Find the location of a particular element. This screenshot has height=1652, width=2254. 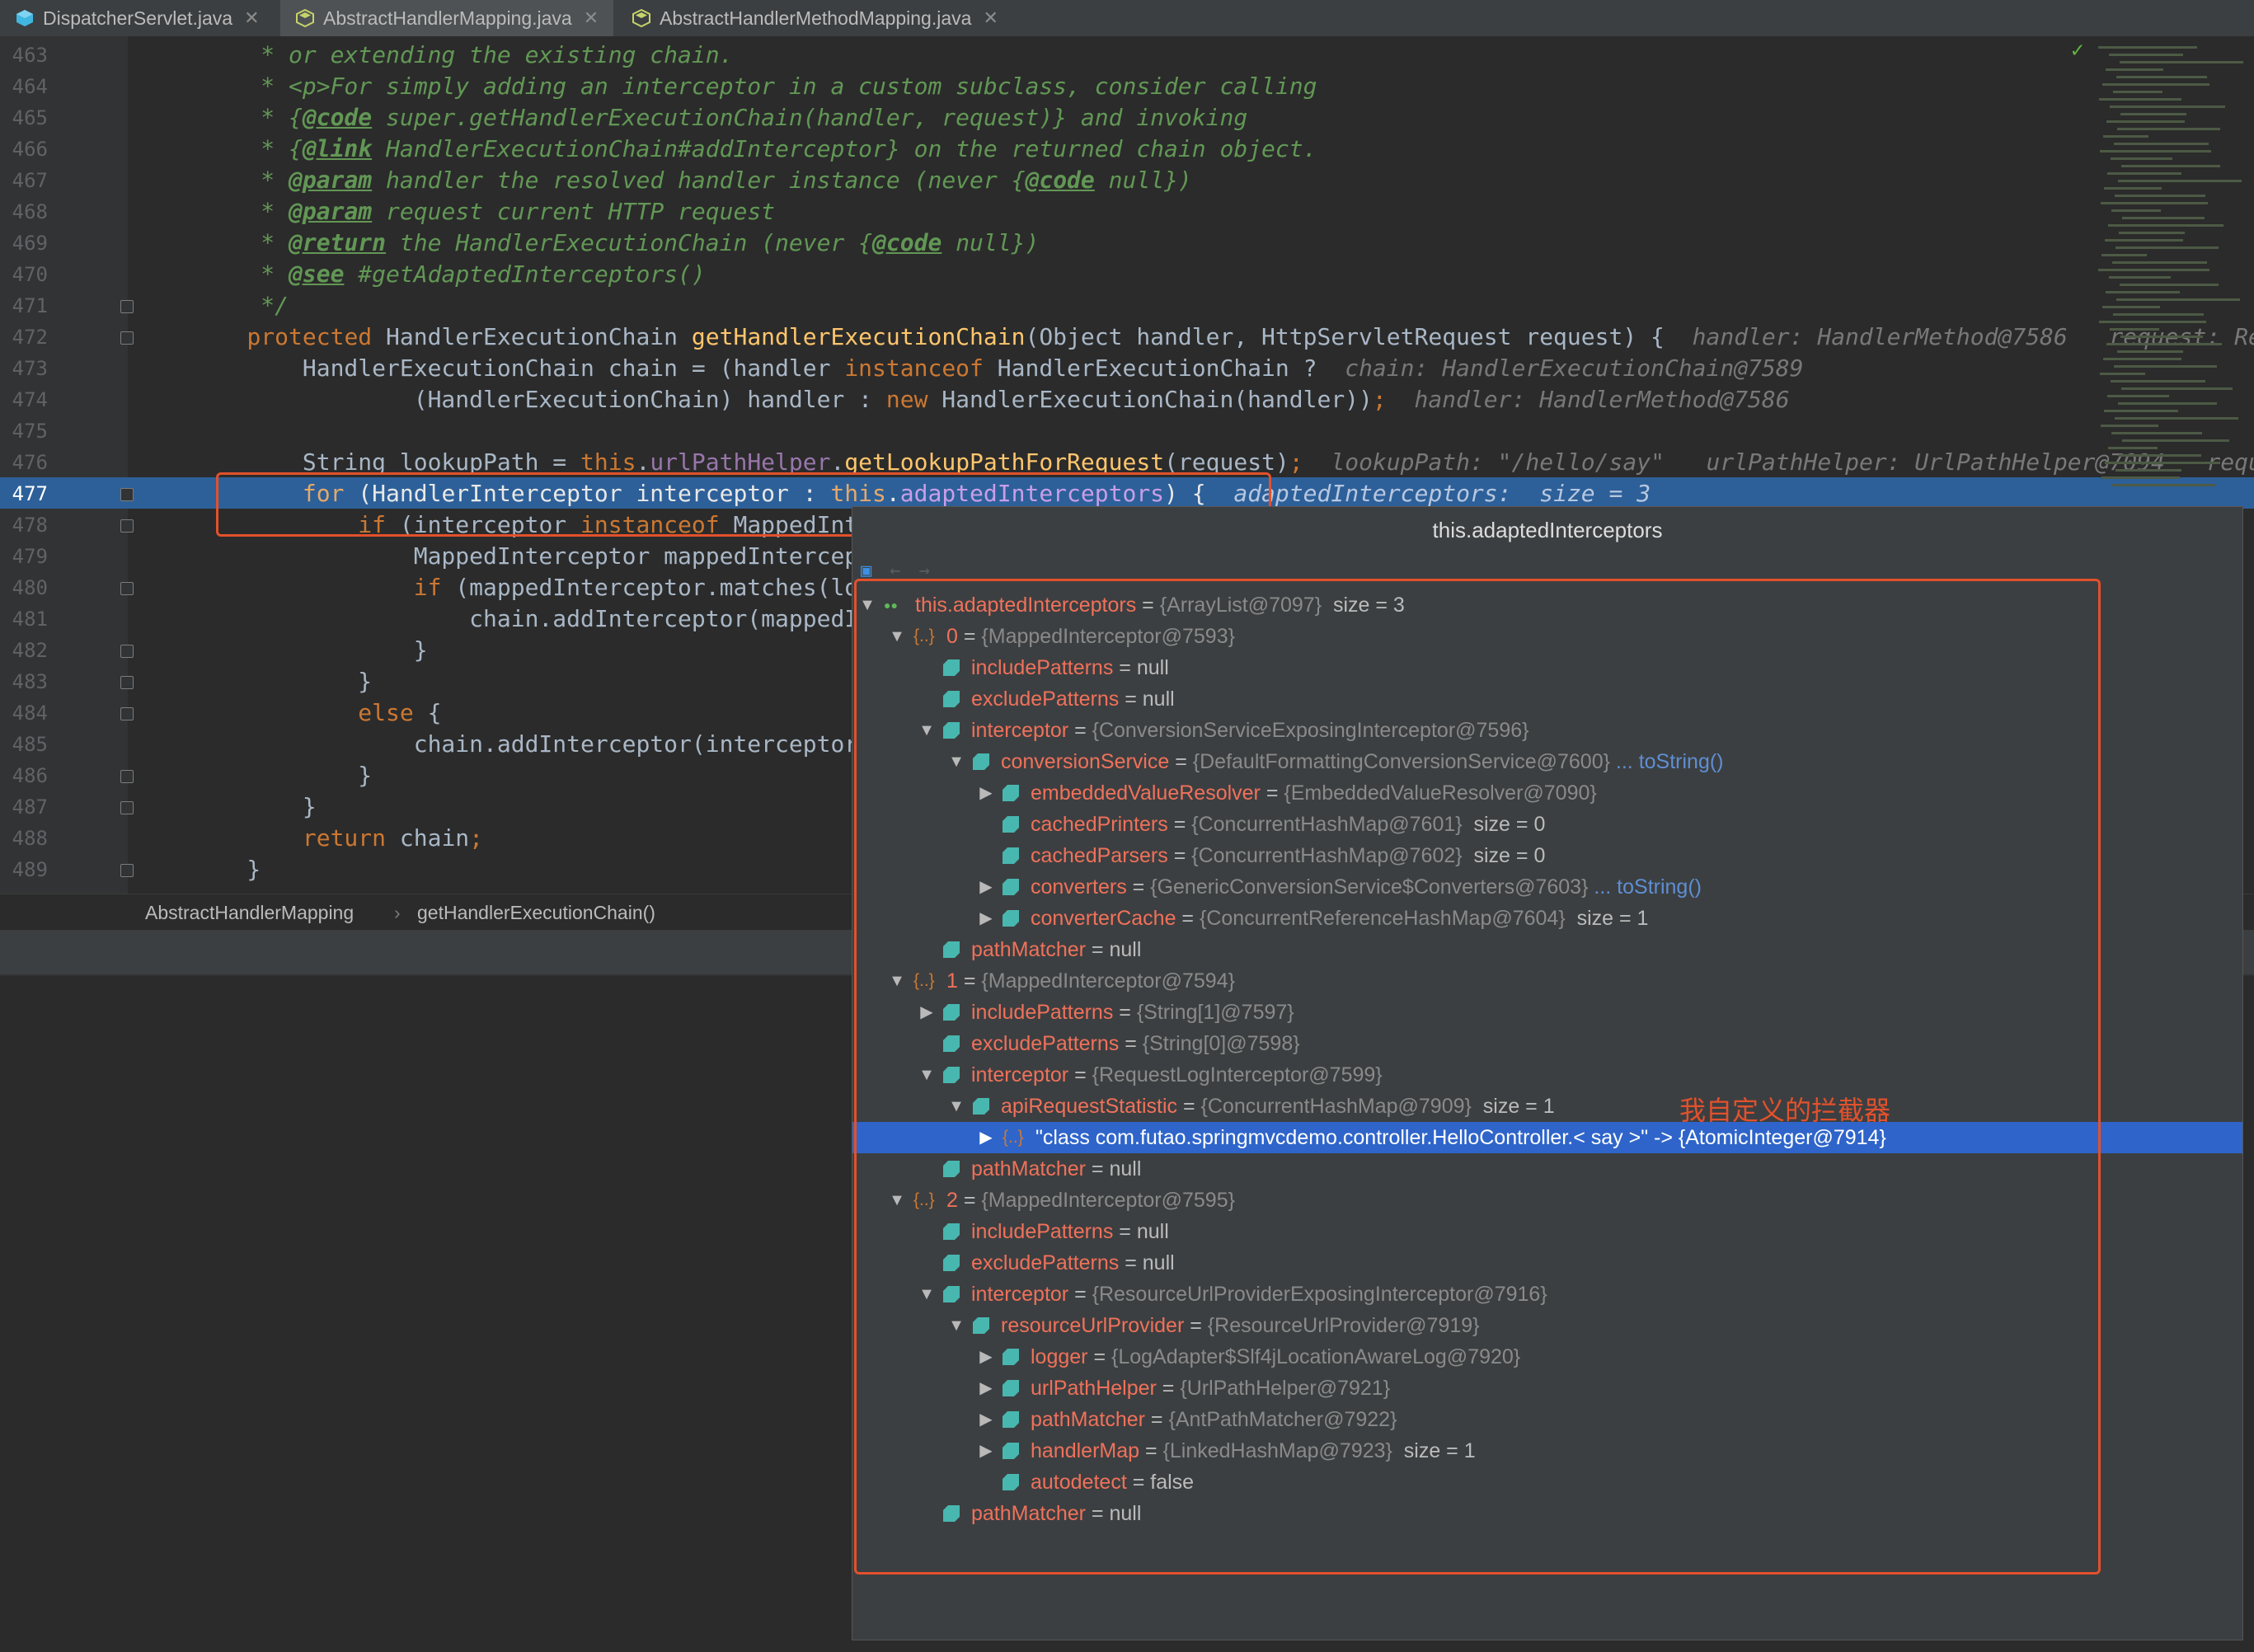

line-number: 489 is located at coordinates (24, 869).